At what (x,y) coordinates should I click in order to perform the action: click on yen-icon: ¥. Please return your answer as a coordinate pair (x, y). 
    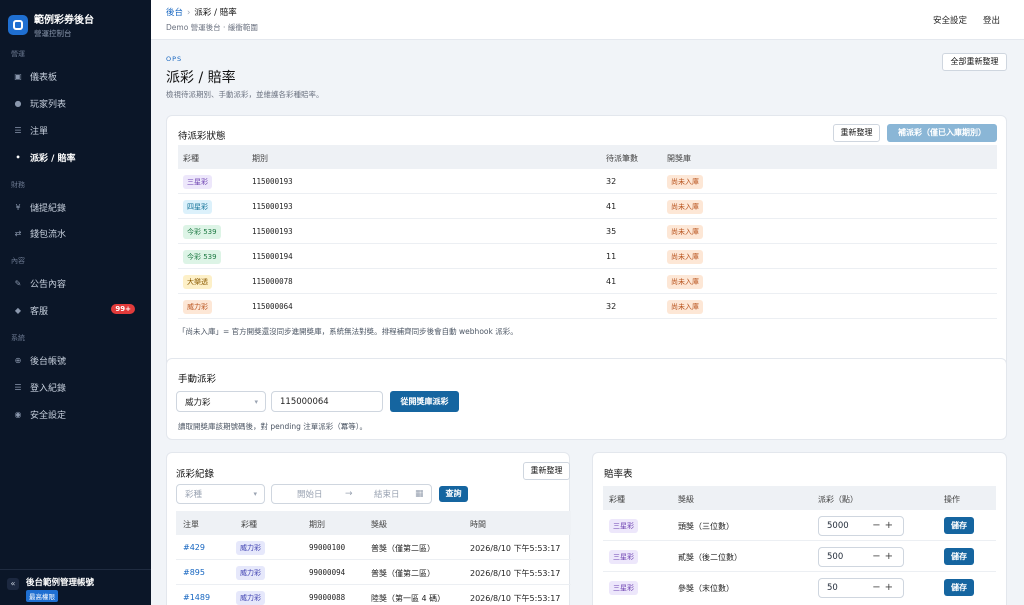
    Looking at the image, I should click on (18, 207).